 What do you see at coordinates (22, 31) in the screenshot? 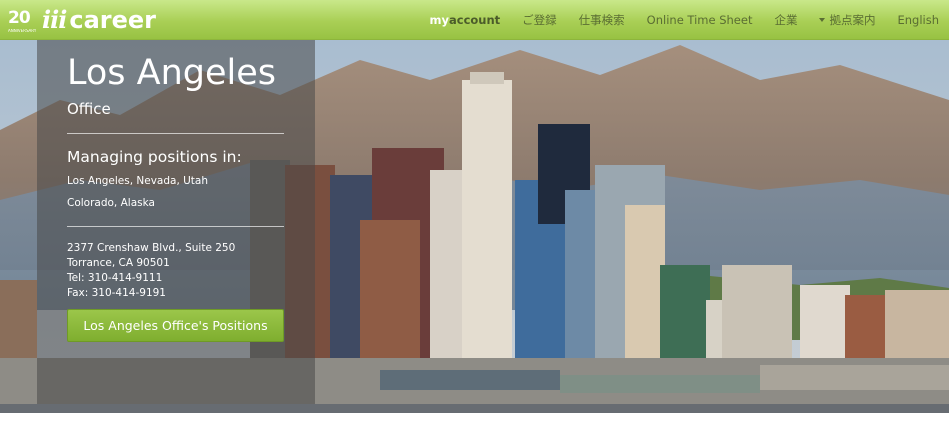
I see `anniversary-sub-text: ANNIVERSARY` at bounding box center [22, 31].